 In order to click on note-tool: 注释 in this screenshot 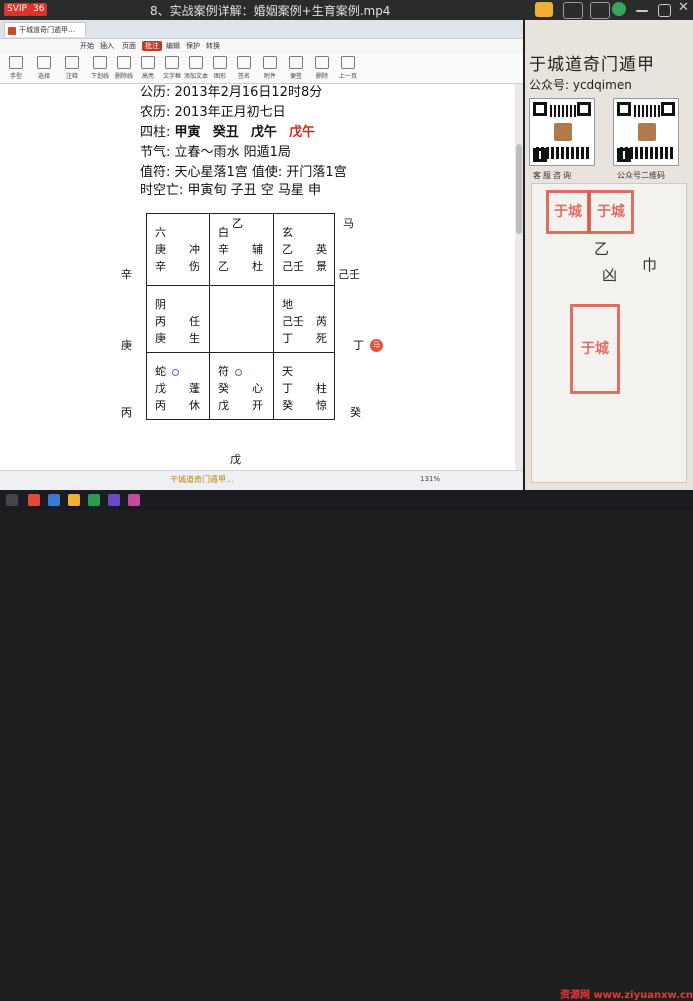, I will do `click(72, 69)`.